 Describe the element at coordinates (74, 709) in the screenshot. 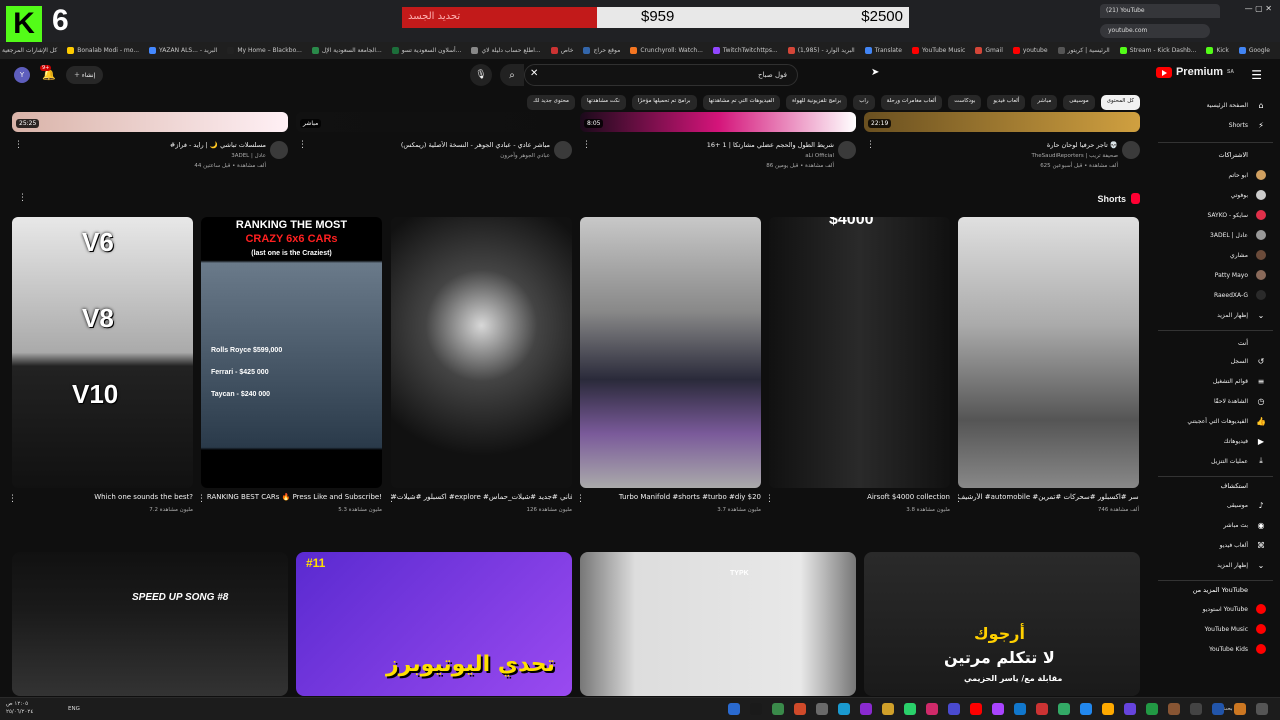

I see `taskbar-language: ENG` at that location.